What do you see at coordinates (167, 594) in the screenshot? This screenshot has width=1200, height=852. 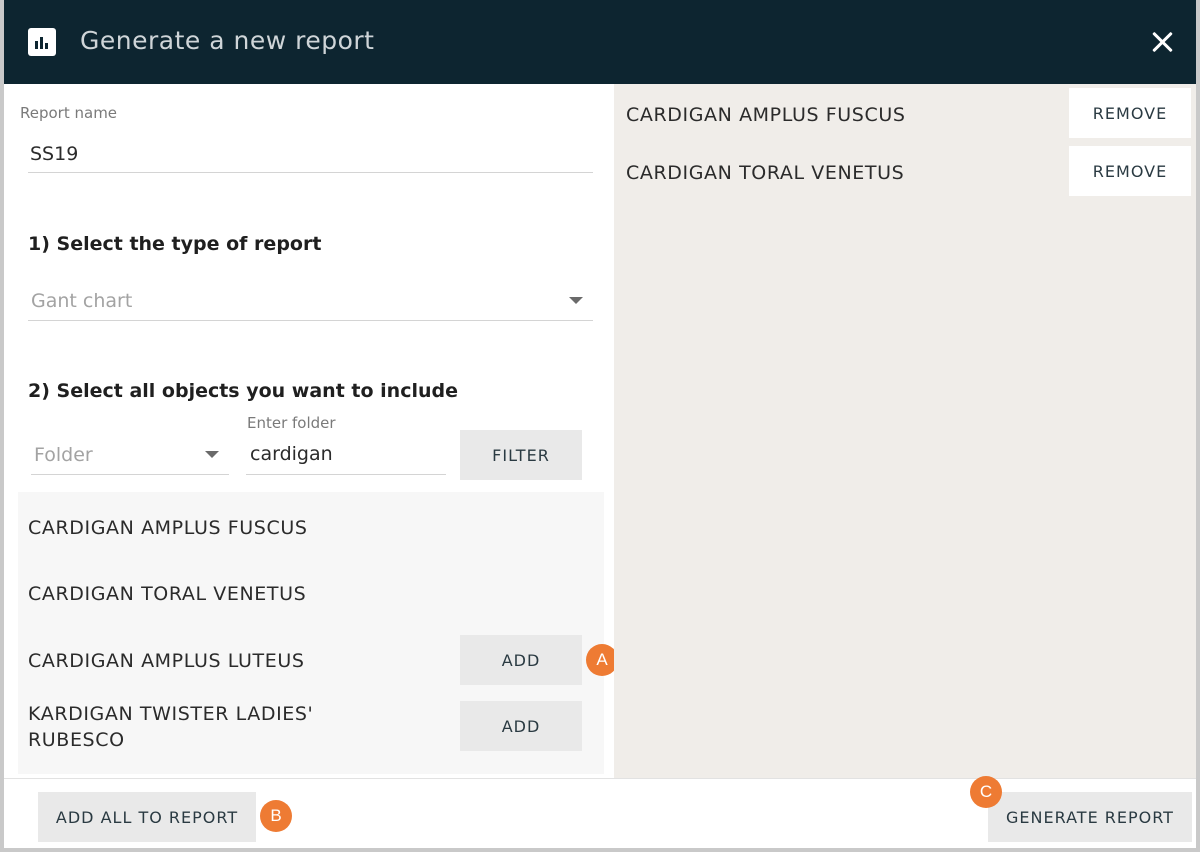 I see `list-item: CARDIGAN TORAL VENETUS` at bounding box center [167, 594].